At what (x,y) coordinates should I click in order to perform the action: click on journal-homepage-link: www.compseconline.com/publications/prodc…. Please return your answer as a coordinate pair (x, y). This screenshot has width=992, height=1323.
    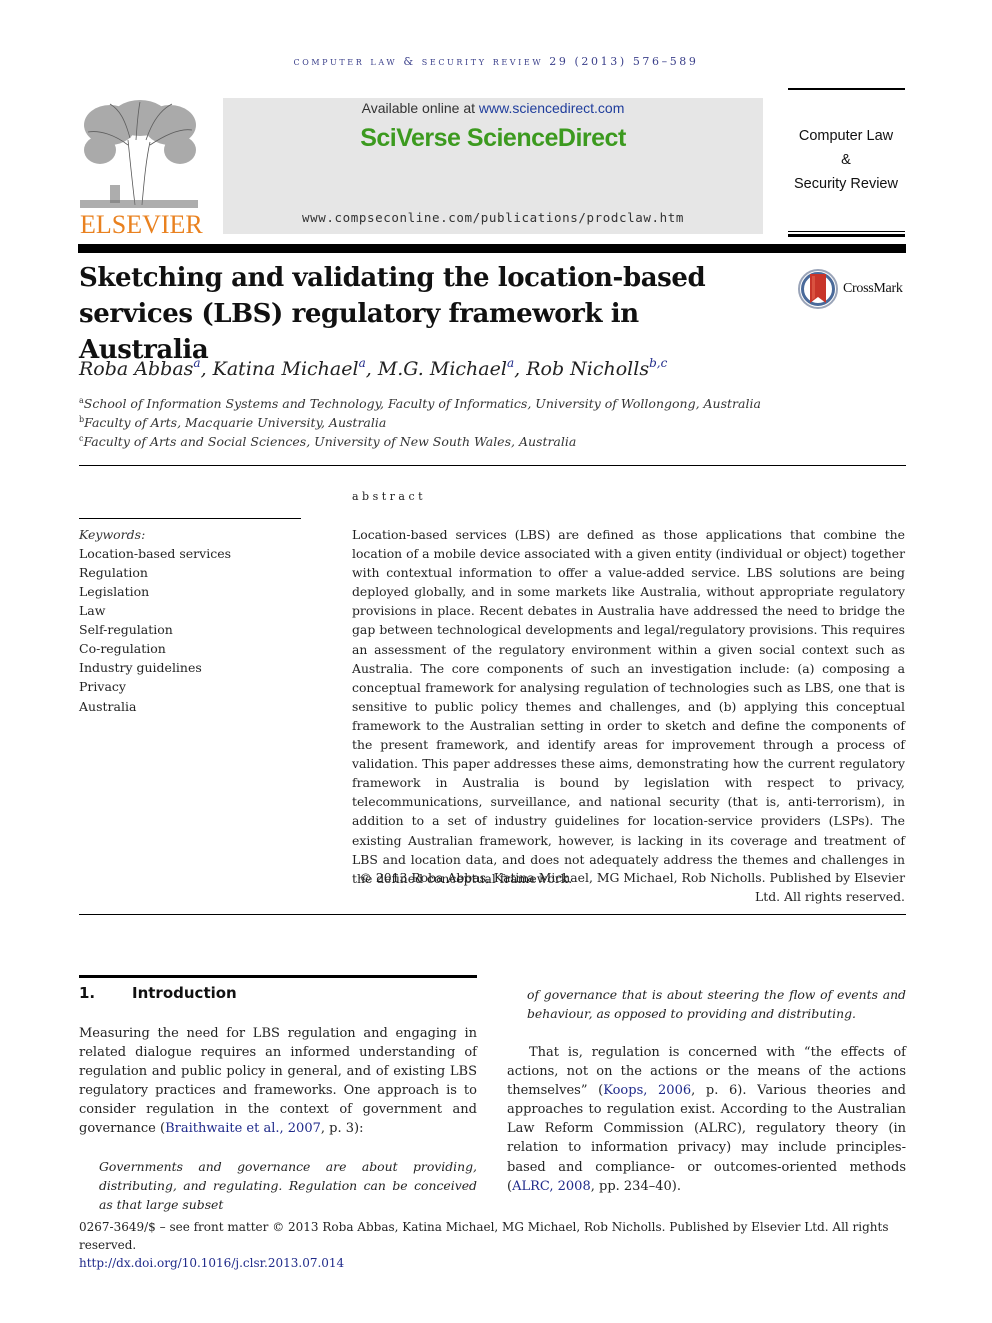
    Looking at the image, I should click on (493, 217).